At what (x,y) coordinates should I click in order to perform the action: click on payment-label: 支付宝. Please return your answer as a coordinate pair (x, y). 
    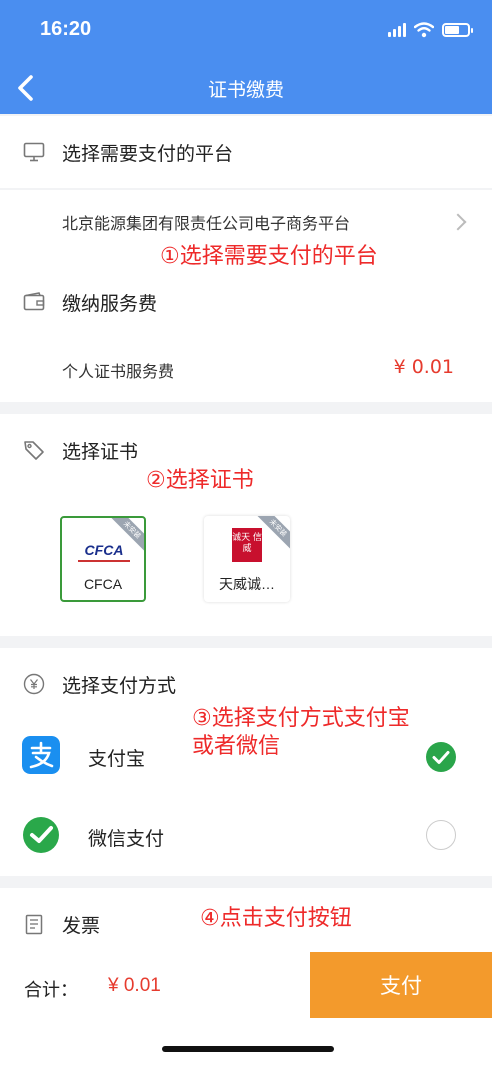
    Looking at the image, I should click on (117, 759).